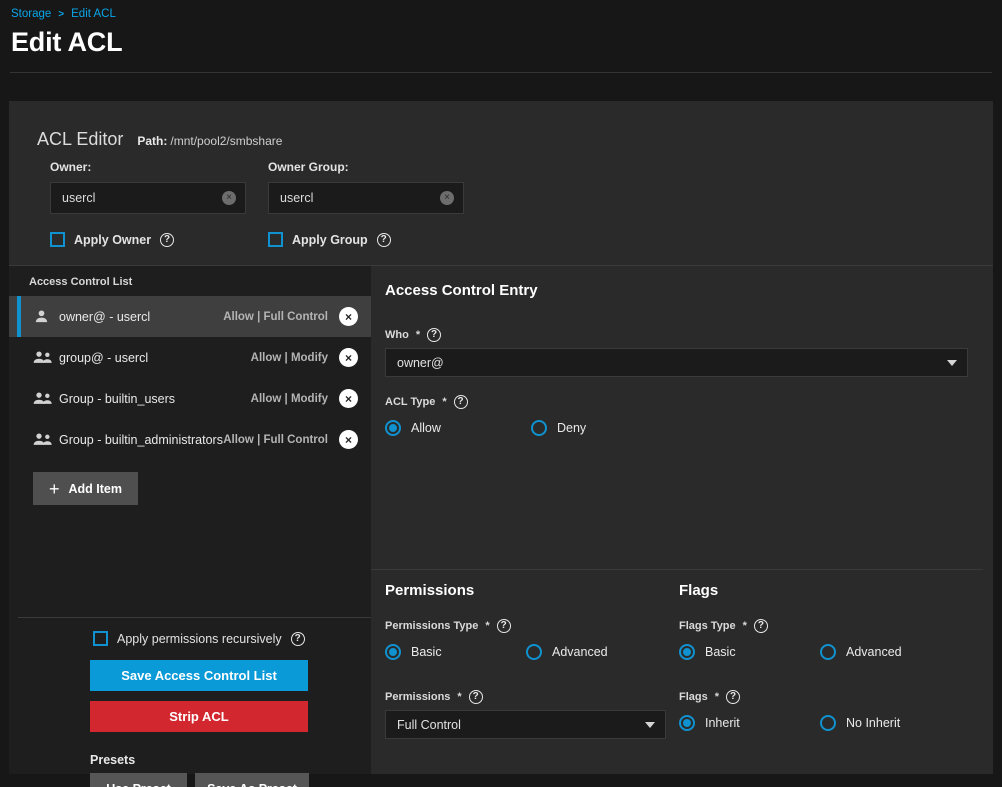  What do you see at coordinates (93, 14) in the screenshot?
I see `breadcrumb-edit-acl: Edit ACL` at bounding box center [93, 14].